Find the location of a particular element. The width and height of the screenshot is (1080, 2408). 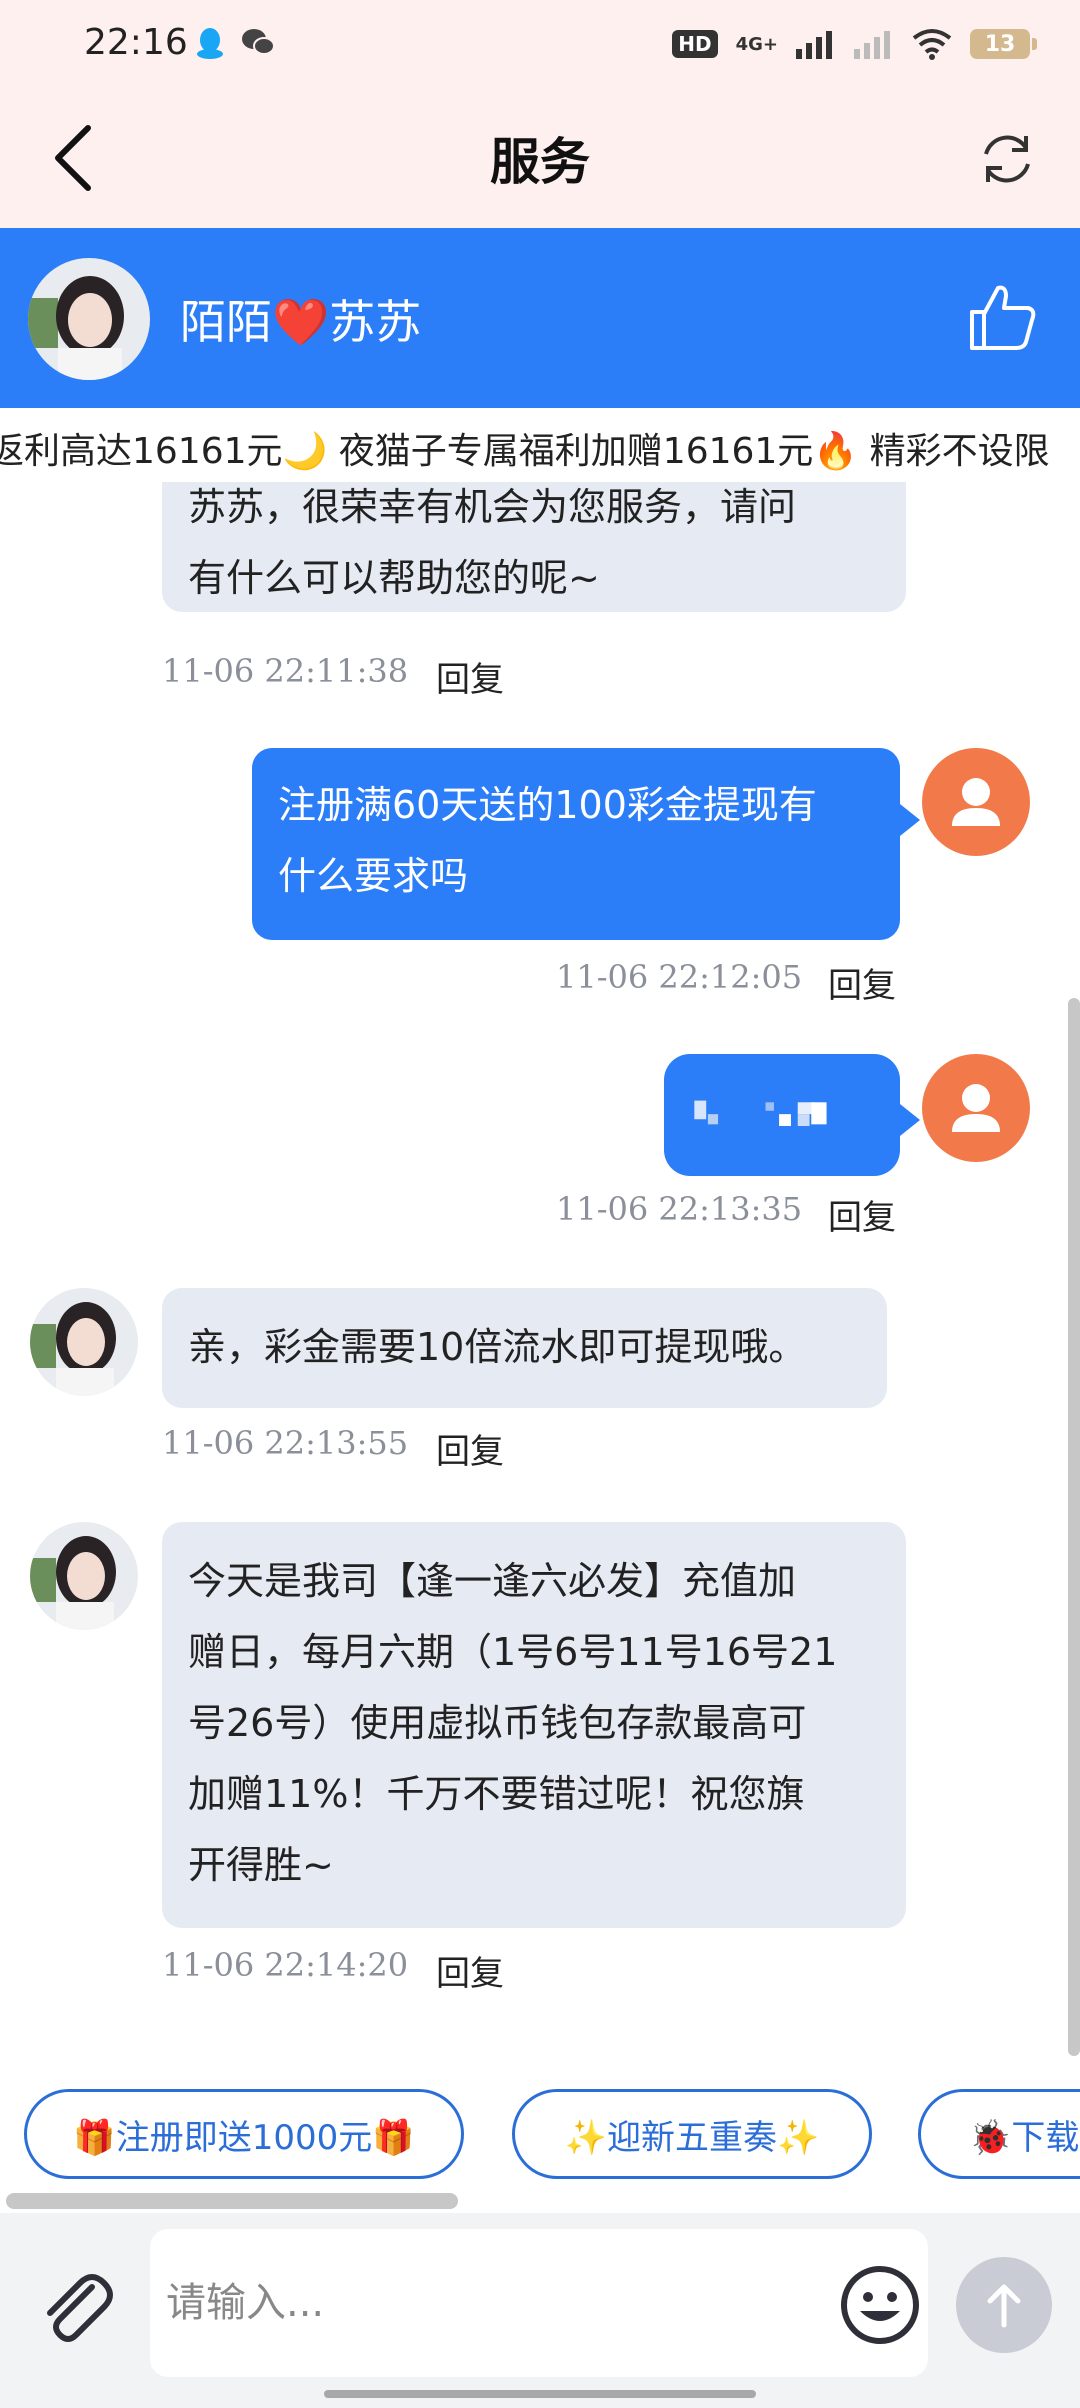

page-title: 服务 is located at coordinates (540, 162).